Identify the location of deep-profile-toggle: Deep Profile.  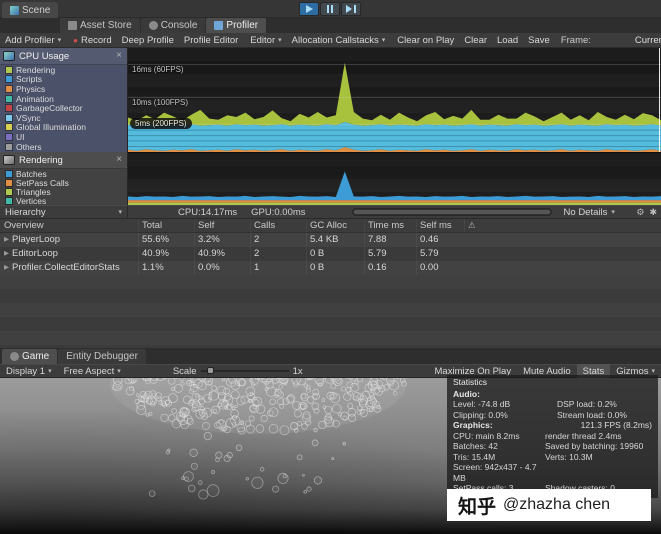
(148, 40).